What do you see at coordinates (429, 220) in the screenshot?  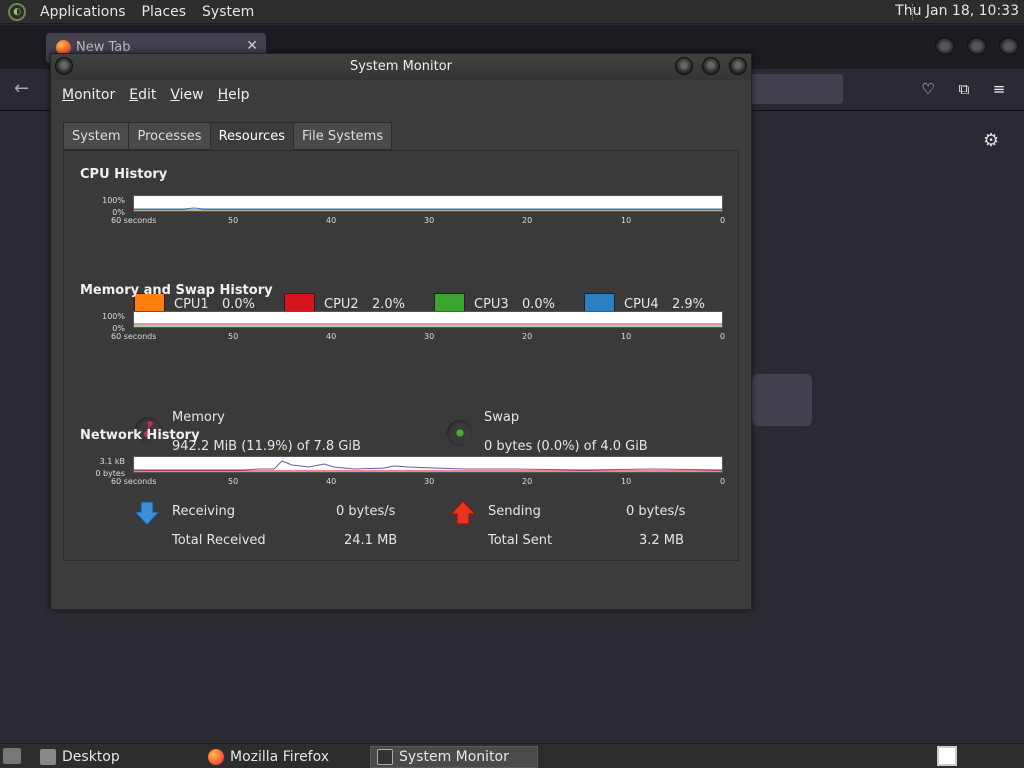 I see `cpu-x-label-30: 30` at bounding box center [429, 220].